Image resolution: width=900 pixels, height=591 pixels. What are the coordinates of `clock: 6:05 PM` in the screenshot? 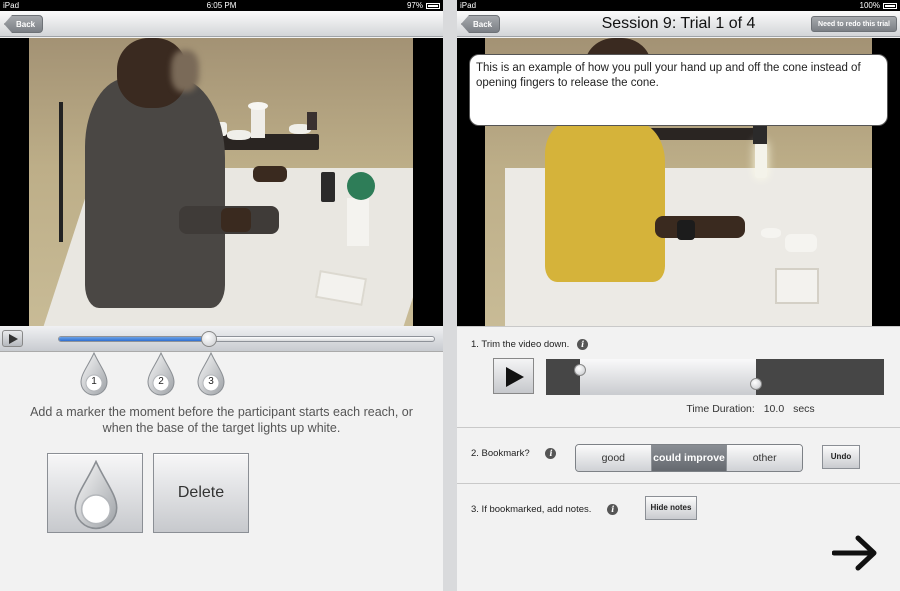 It's located at (221, 5).